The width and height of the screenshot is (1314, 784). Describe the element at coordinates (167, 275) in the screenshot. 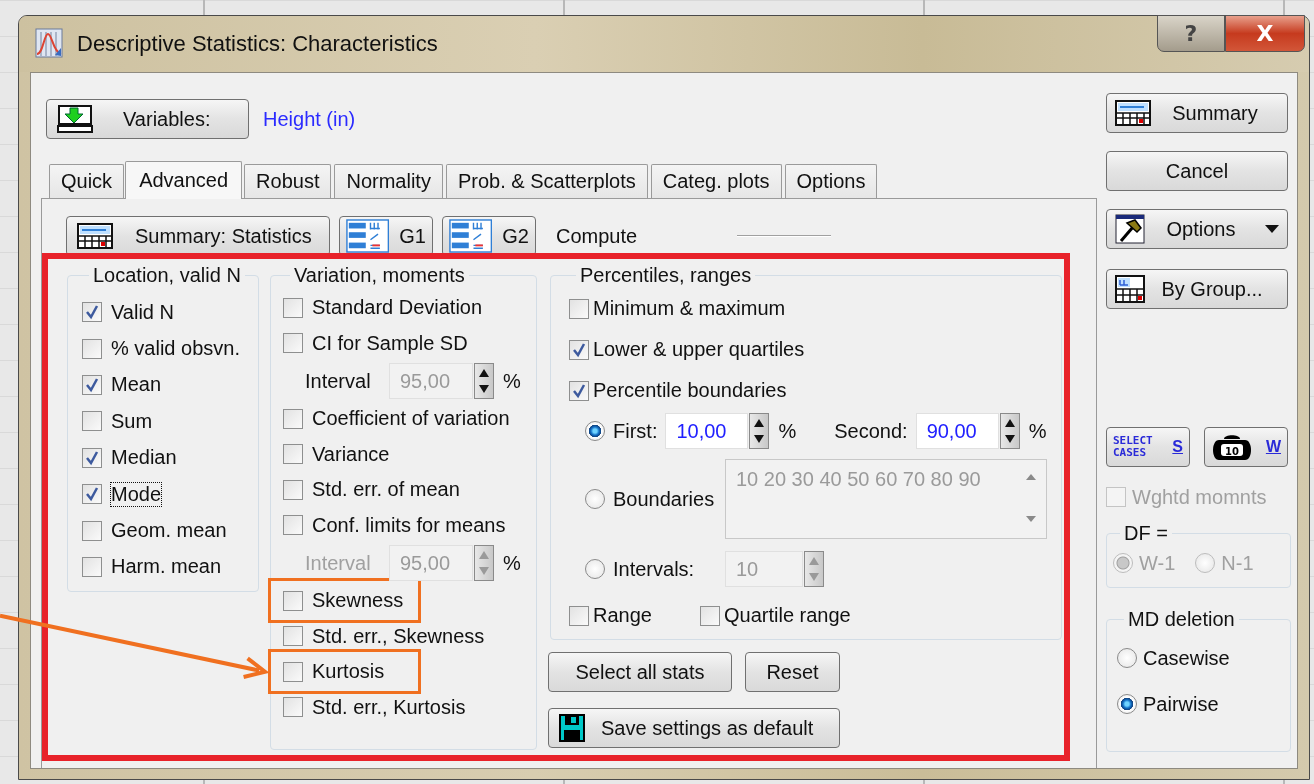

I see `group-title: Location, valid N` at that location.